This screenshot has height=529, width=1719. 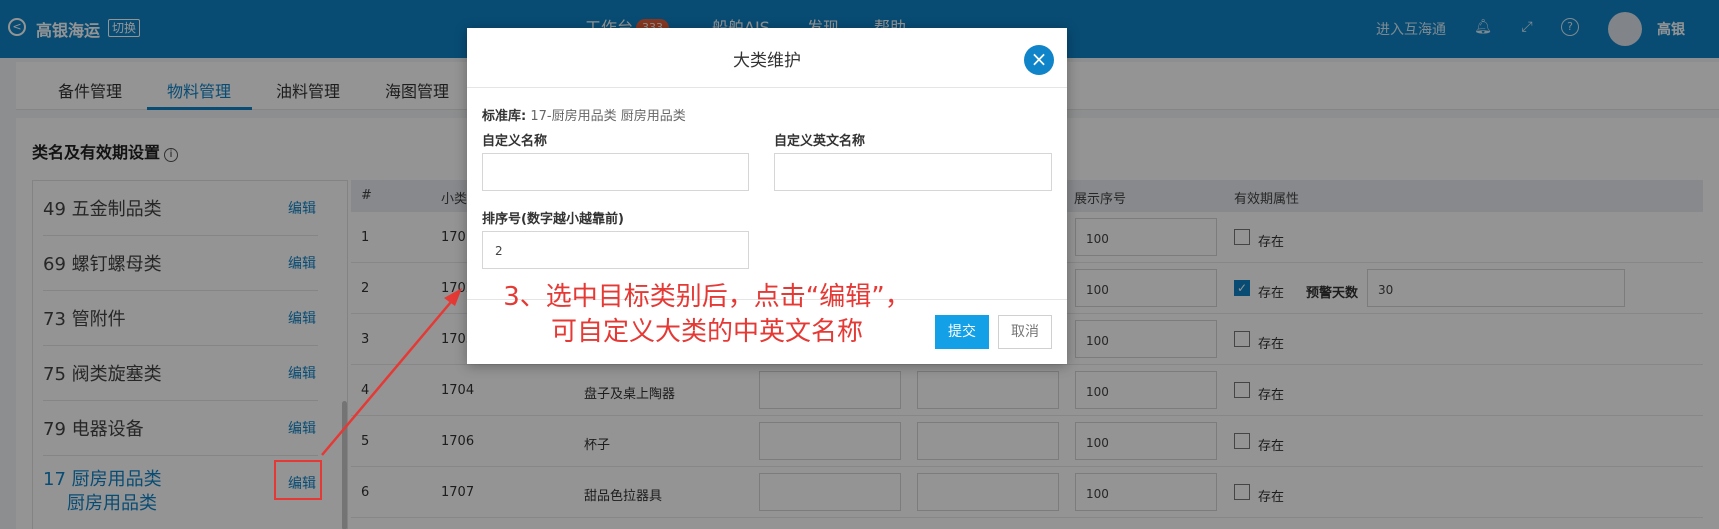 I want to click on sort-order-field: 2, so click(x=615, y=250).